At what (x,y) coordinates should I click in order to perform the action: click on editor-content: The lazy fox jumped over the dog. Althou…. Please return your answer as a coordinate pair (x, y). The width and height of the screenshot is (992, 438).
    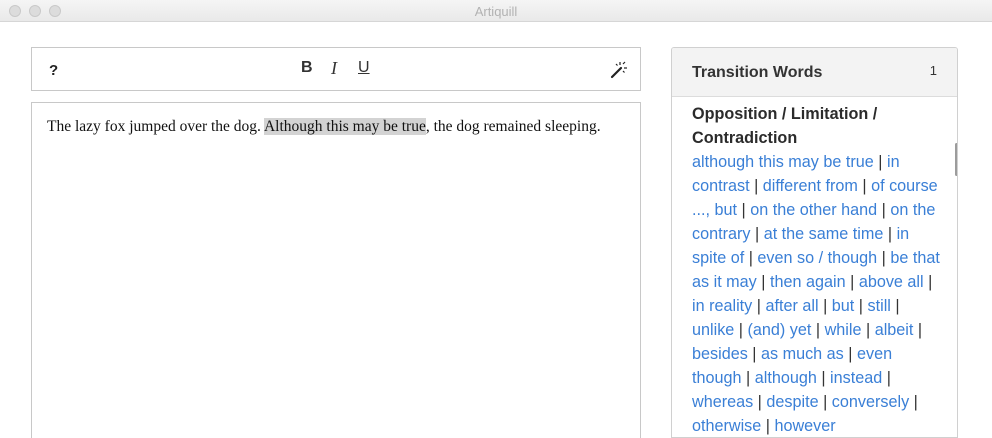
    Looking at the image, I should click on (324, 127).